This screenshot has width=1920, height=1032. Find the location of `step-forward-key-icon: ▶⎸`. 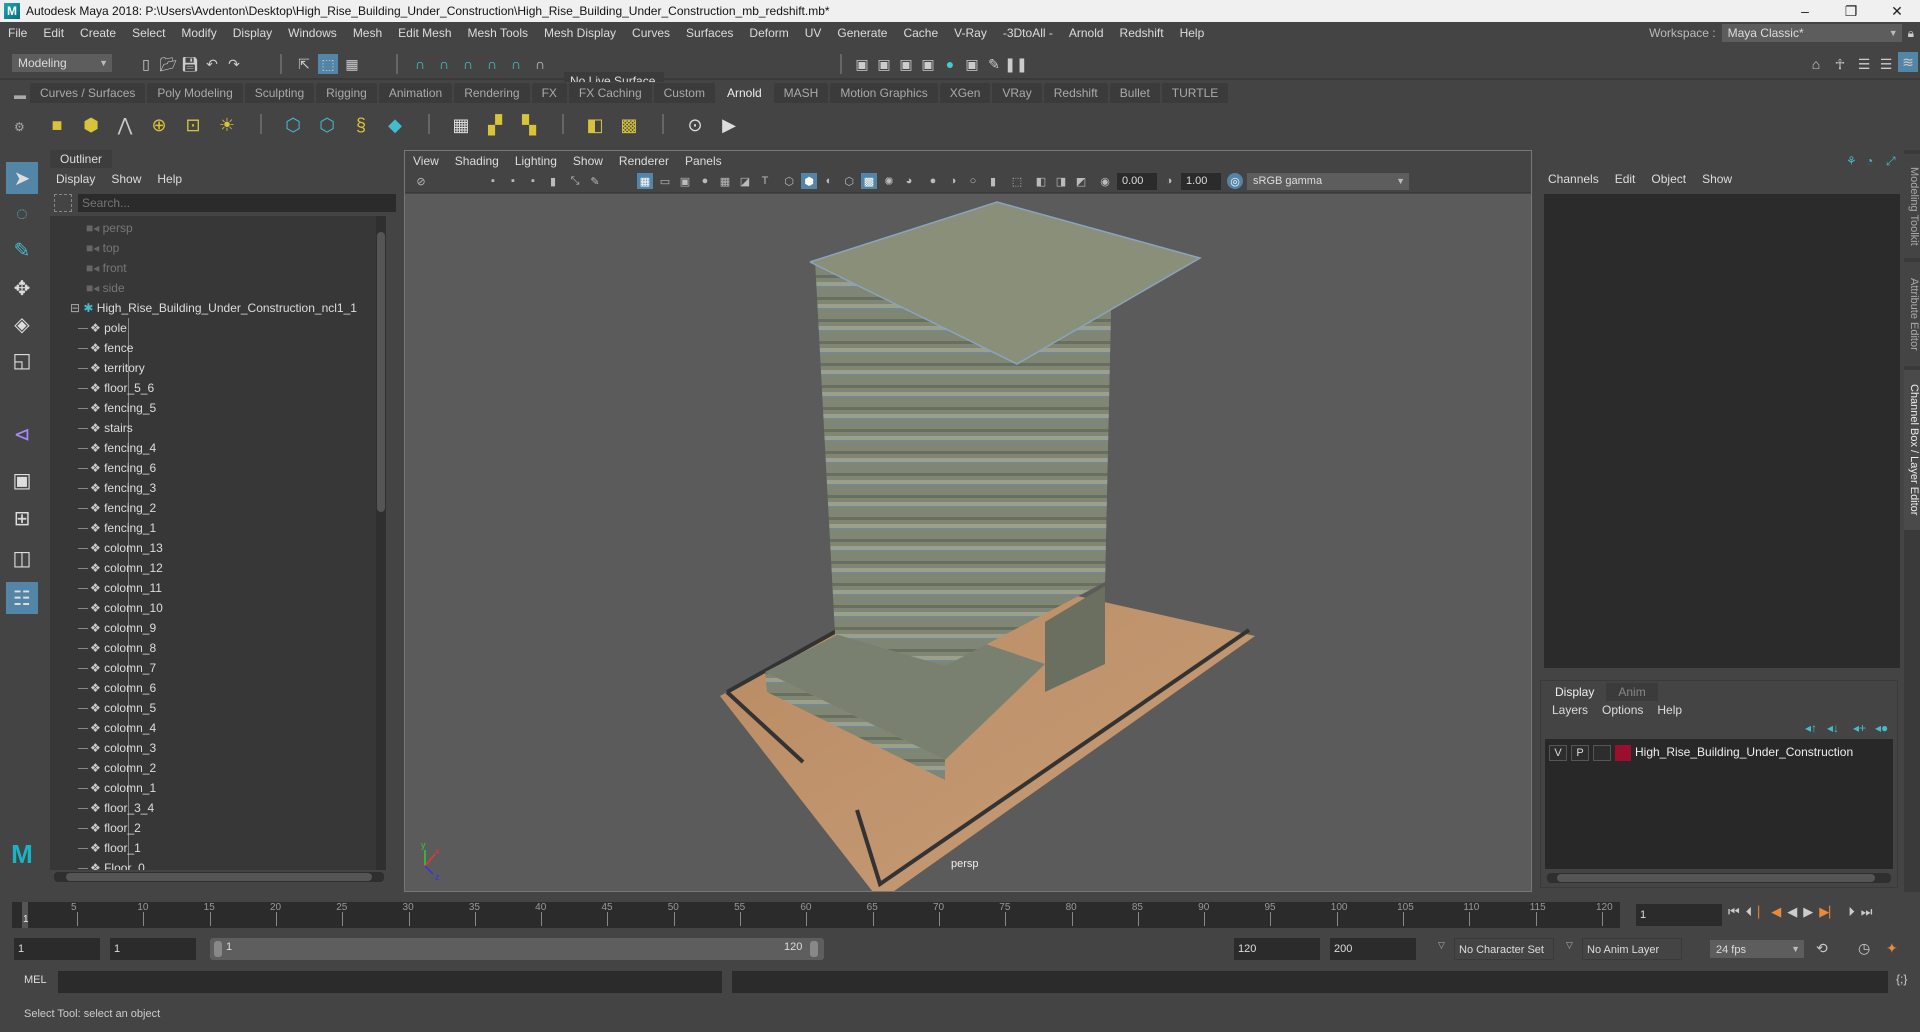

step-forward-key-icon: ▶⎸ is located at coordinates (1830, 912).